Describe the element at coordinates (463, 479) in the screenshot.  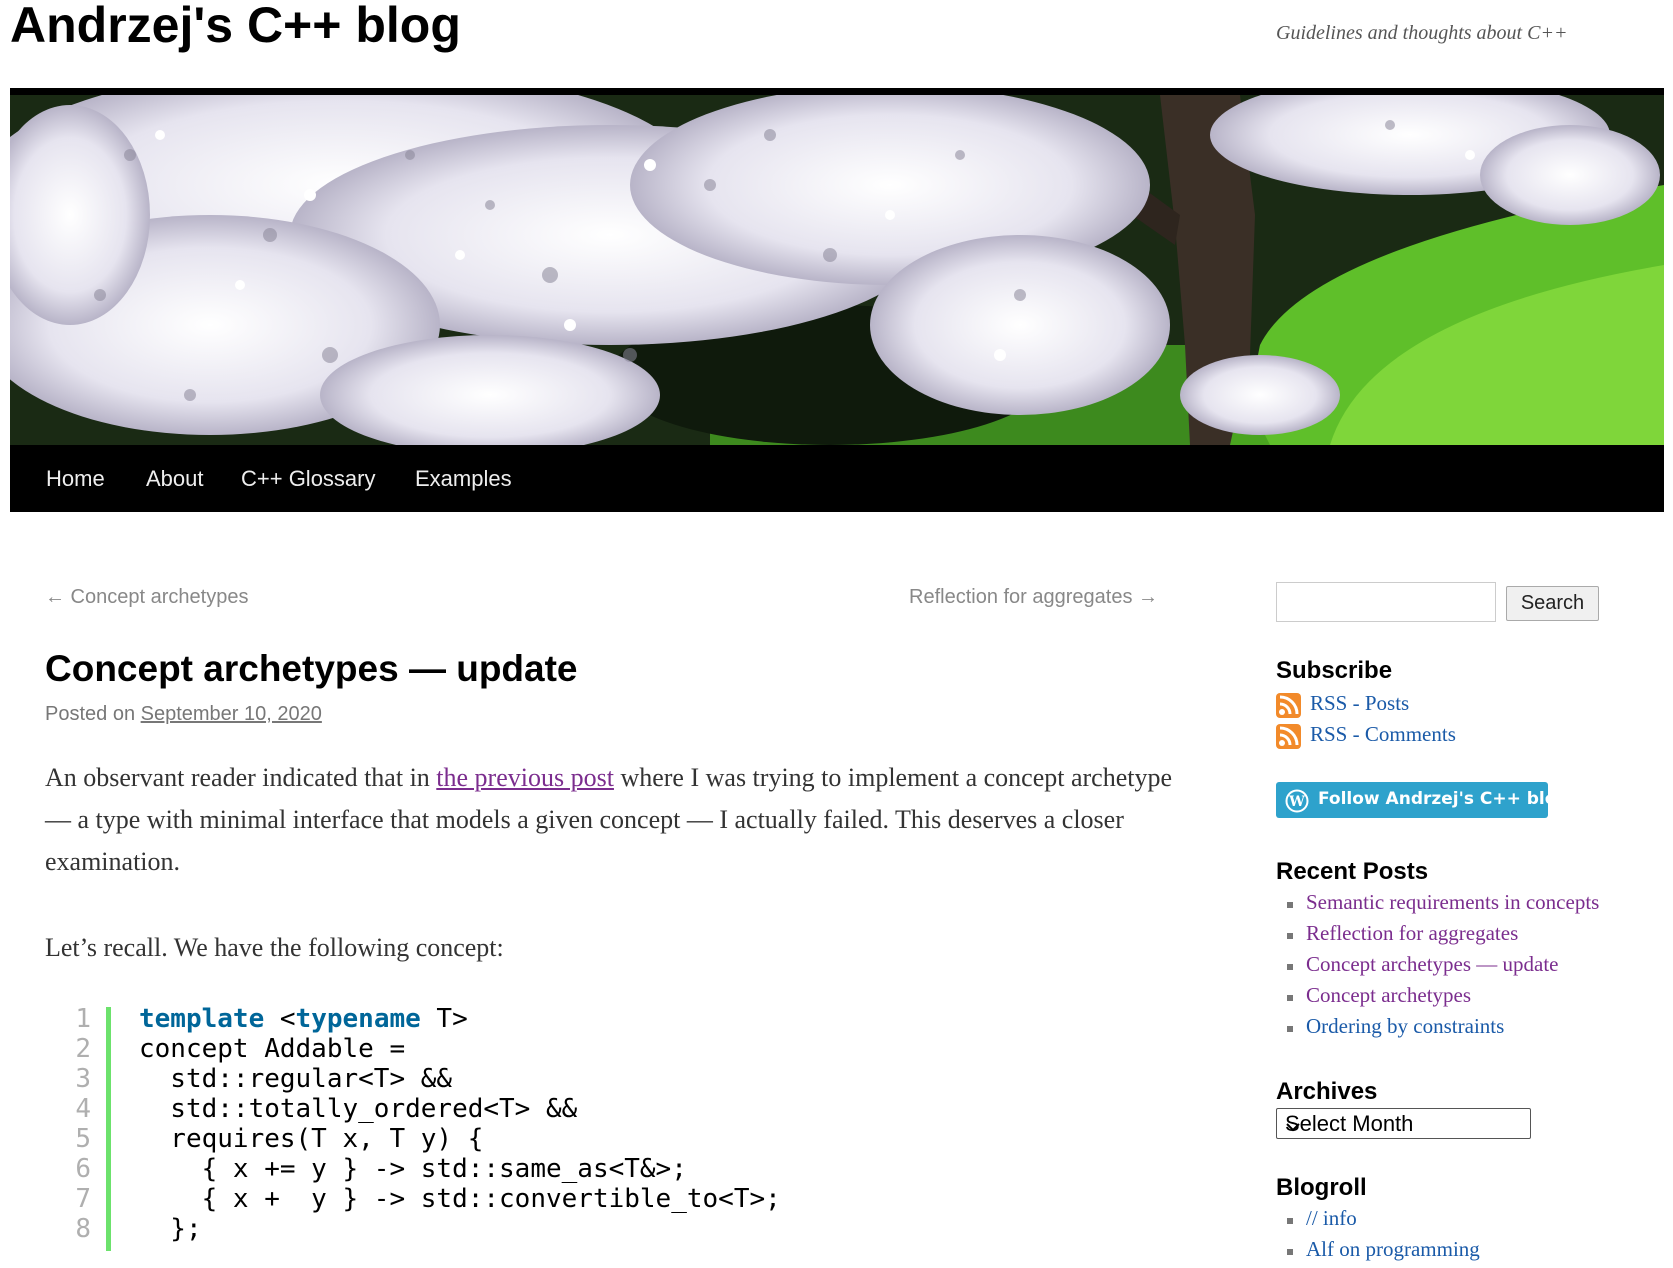
I see `nav-examples: Examples` at that location.